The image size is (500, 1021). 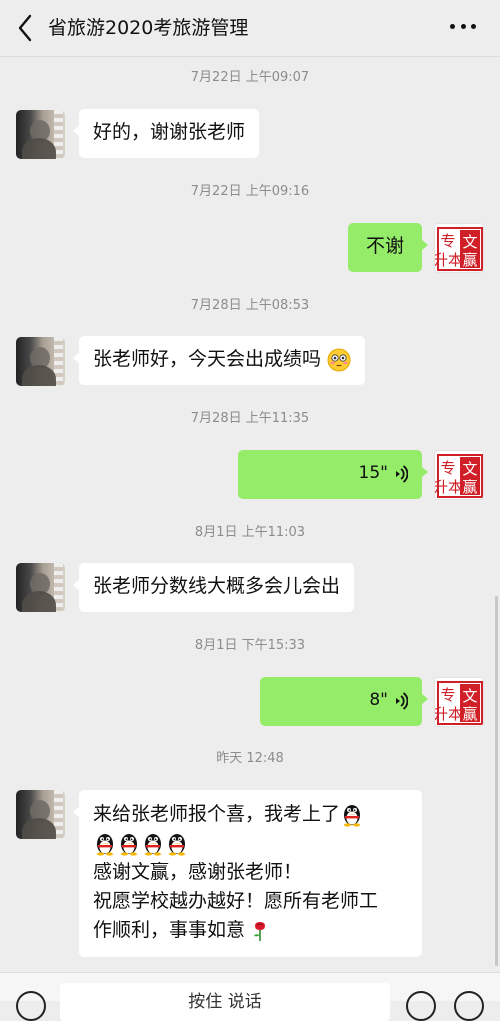 I want to click on voice-message-outgoing: 8", so click(x=344, y=701).